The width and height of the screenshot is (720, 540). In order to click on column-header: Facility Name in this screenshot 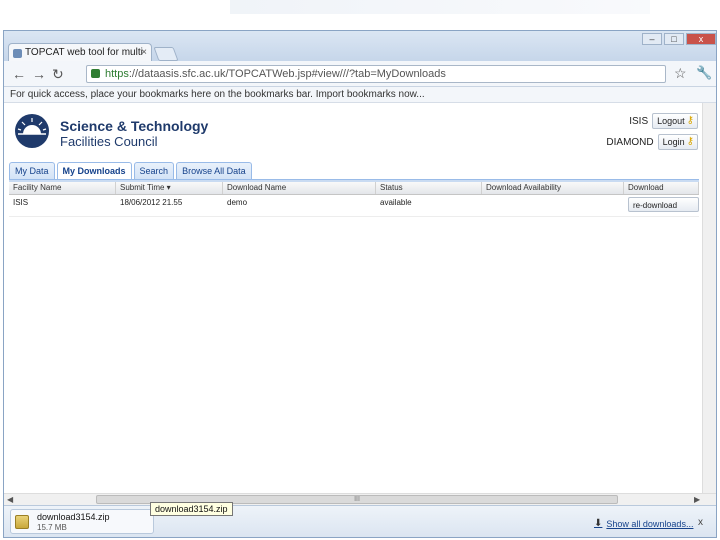, I will do `click(62, 188)`.